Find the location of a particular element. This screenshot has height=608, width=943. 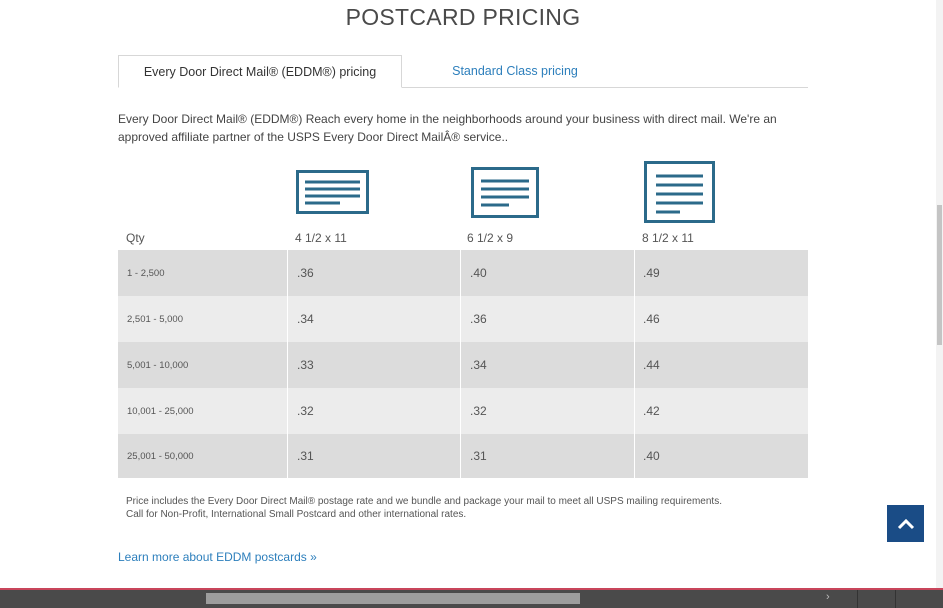

table-row: 10,001 - 25,000 .32 .32 .42 is located at coordinates (463, 411).